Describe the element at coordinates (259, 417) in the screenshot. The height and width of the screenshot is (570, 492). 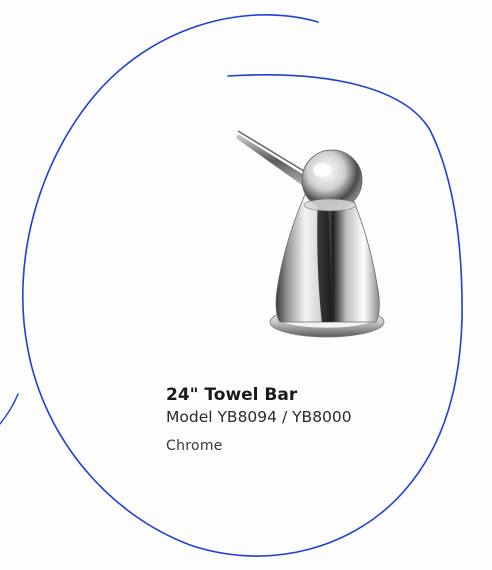
I see `model-number: Model YB8094 / YB8000` at that location.